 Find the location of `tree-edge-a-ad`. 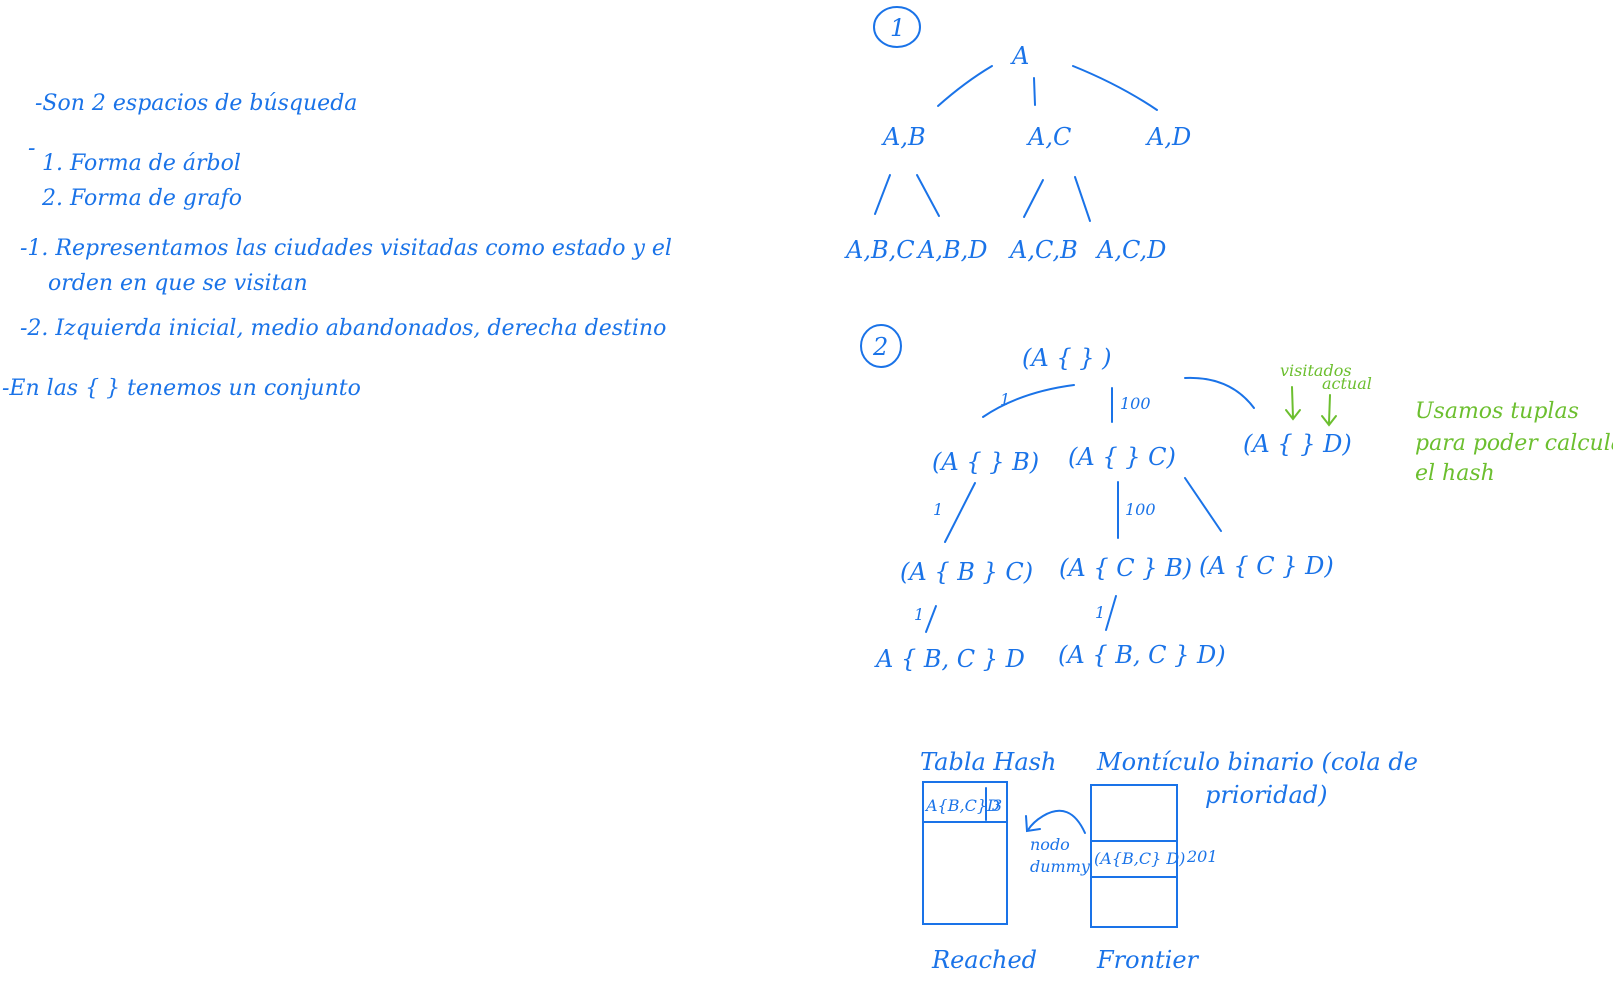

tree-edge-a-ad is located at coordinates (1115, 88).